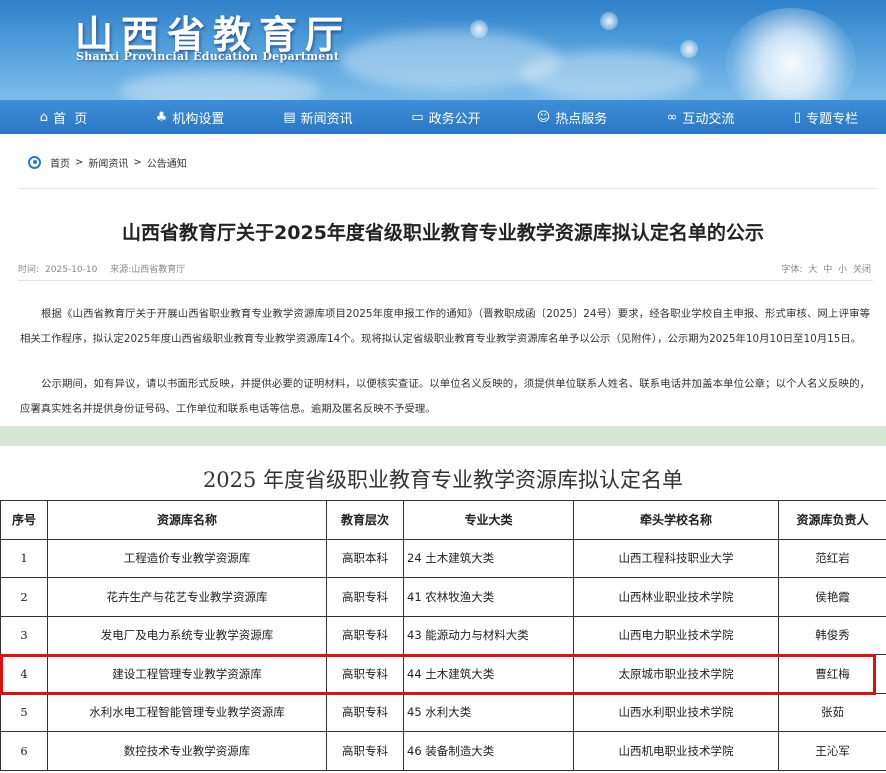  Describe the element at coordinates (24, 712) in the screenshot. I see `row-number: 5` at that location.